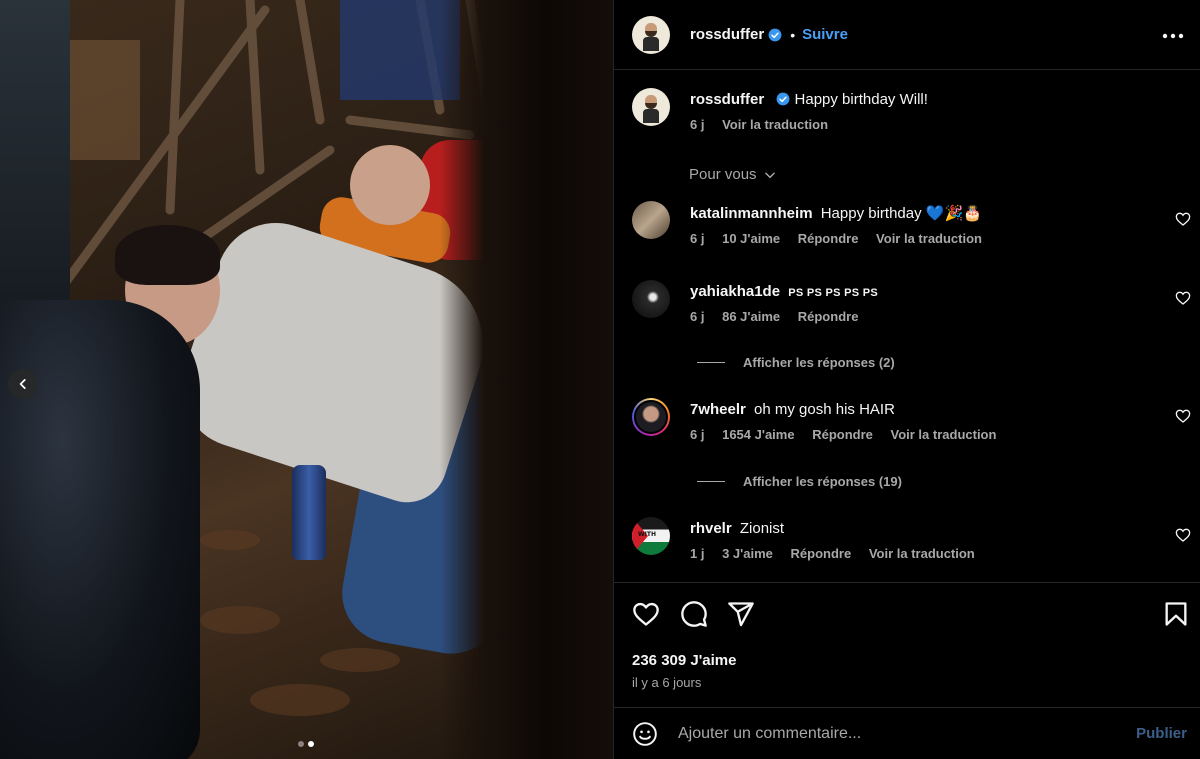 Image resolution: width=1200 pixels, height=759 pixels. Describe the element at coordinates (651, 417) in the screenshot. I see `commenter-avatar-story` at that location.